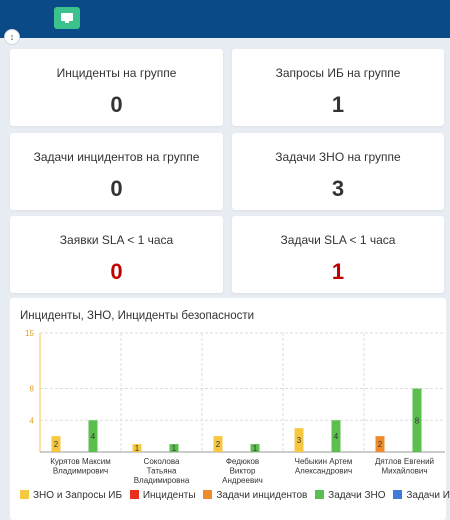  Describe the element at coordinates (338, 73) in the screenshot. I see `card-title: Запросы ИБ на группе` at that location.